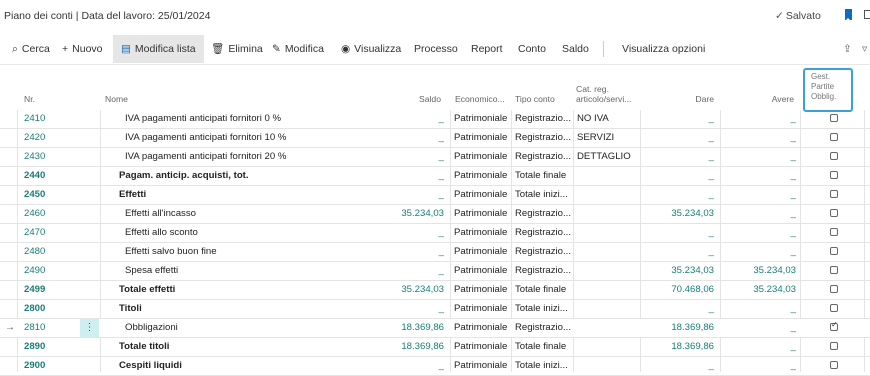  What do you see at coordinates (276, 49) in the screenshot?
I see `pencil-icon: ✎` at bounding box center [276, 49].